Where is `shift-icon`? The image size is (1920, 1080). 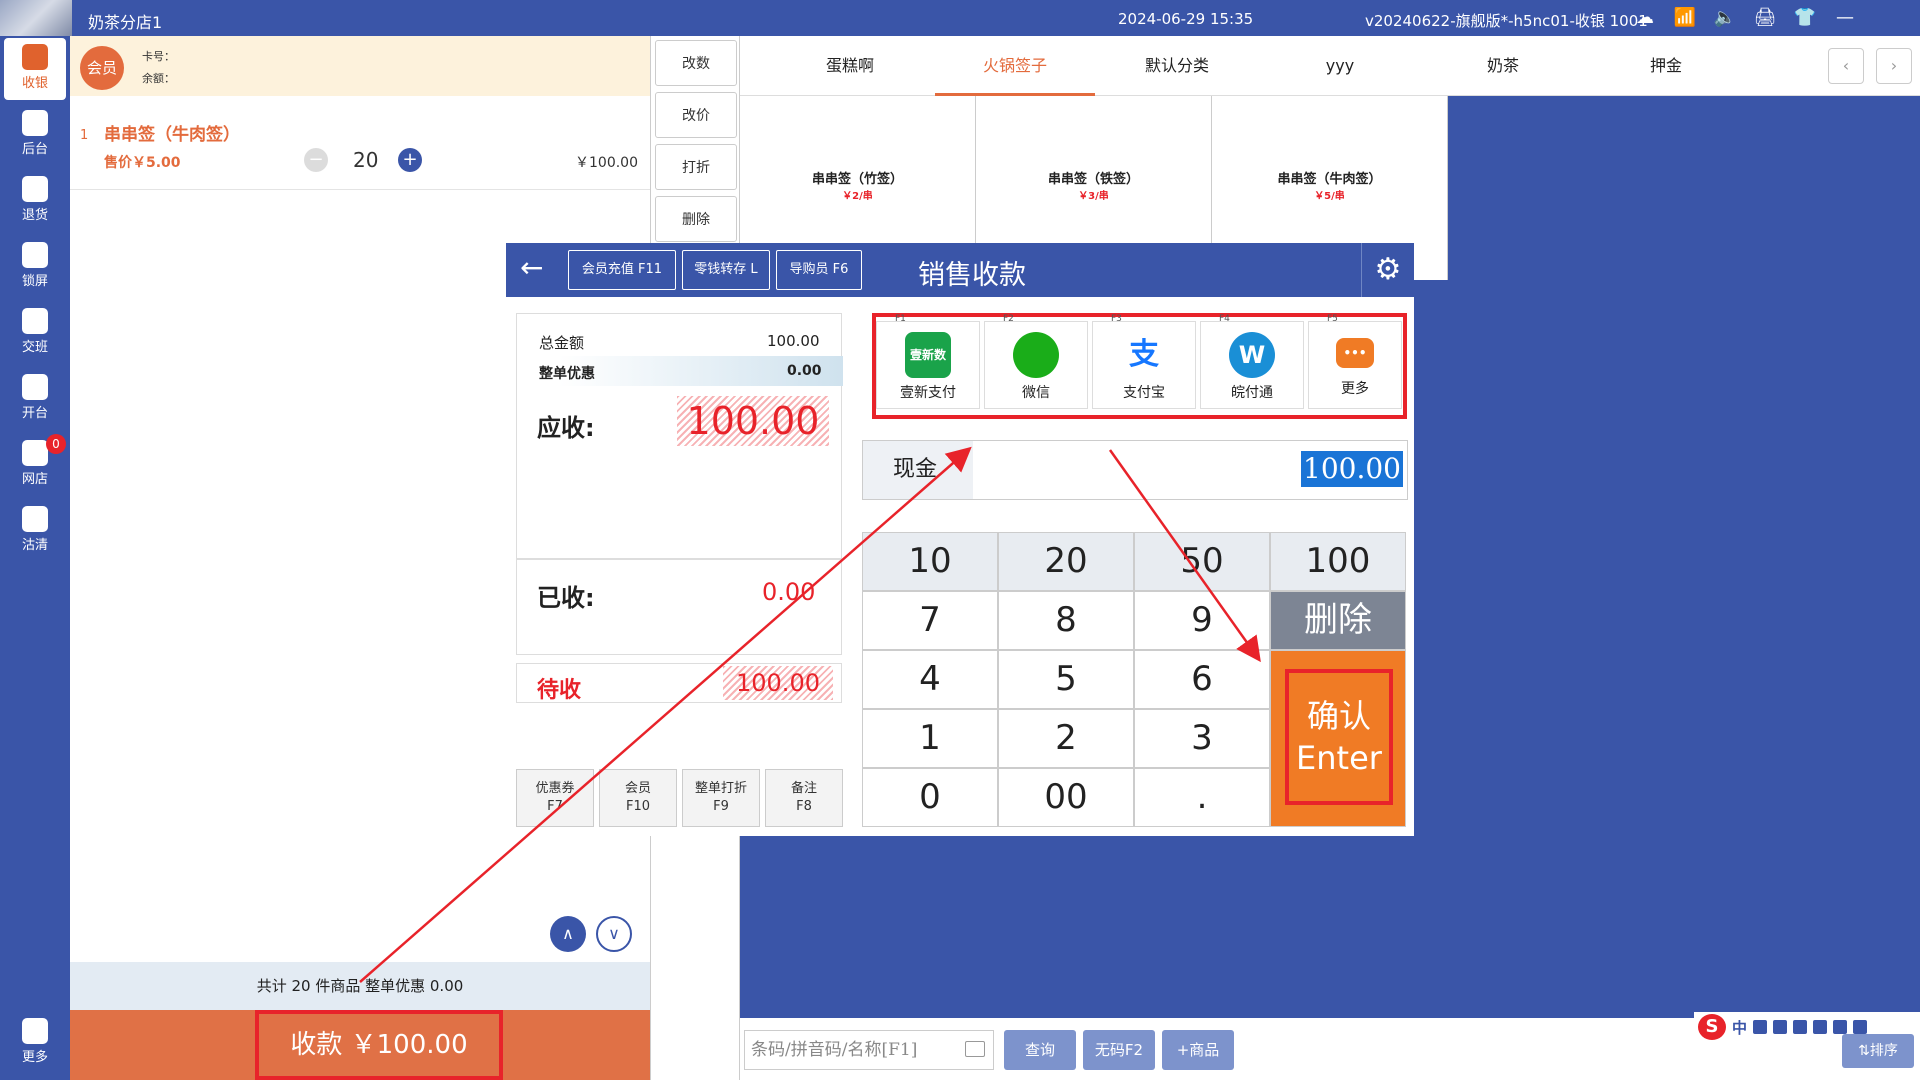
shift-icon is located at coordinates (35, 321).